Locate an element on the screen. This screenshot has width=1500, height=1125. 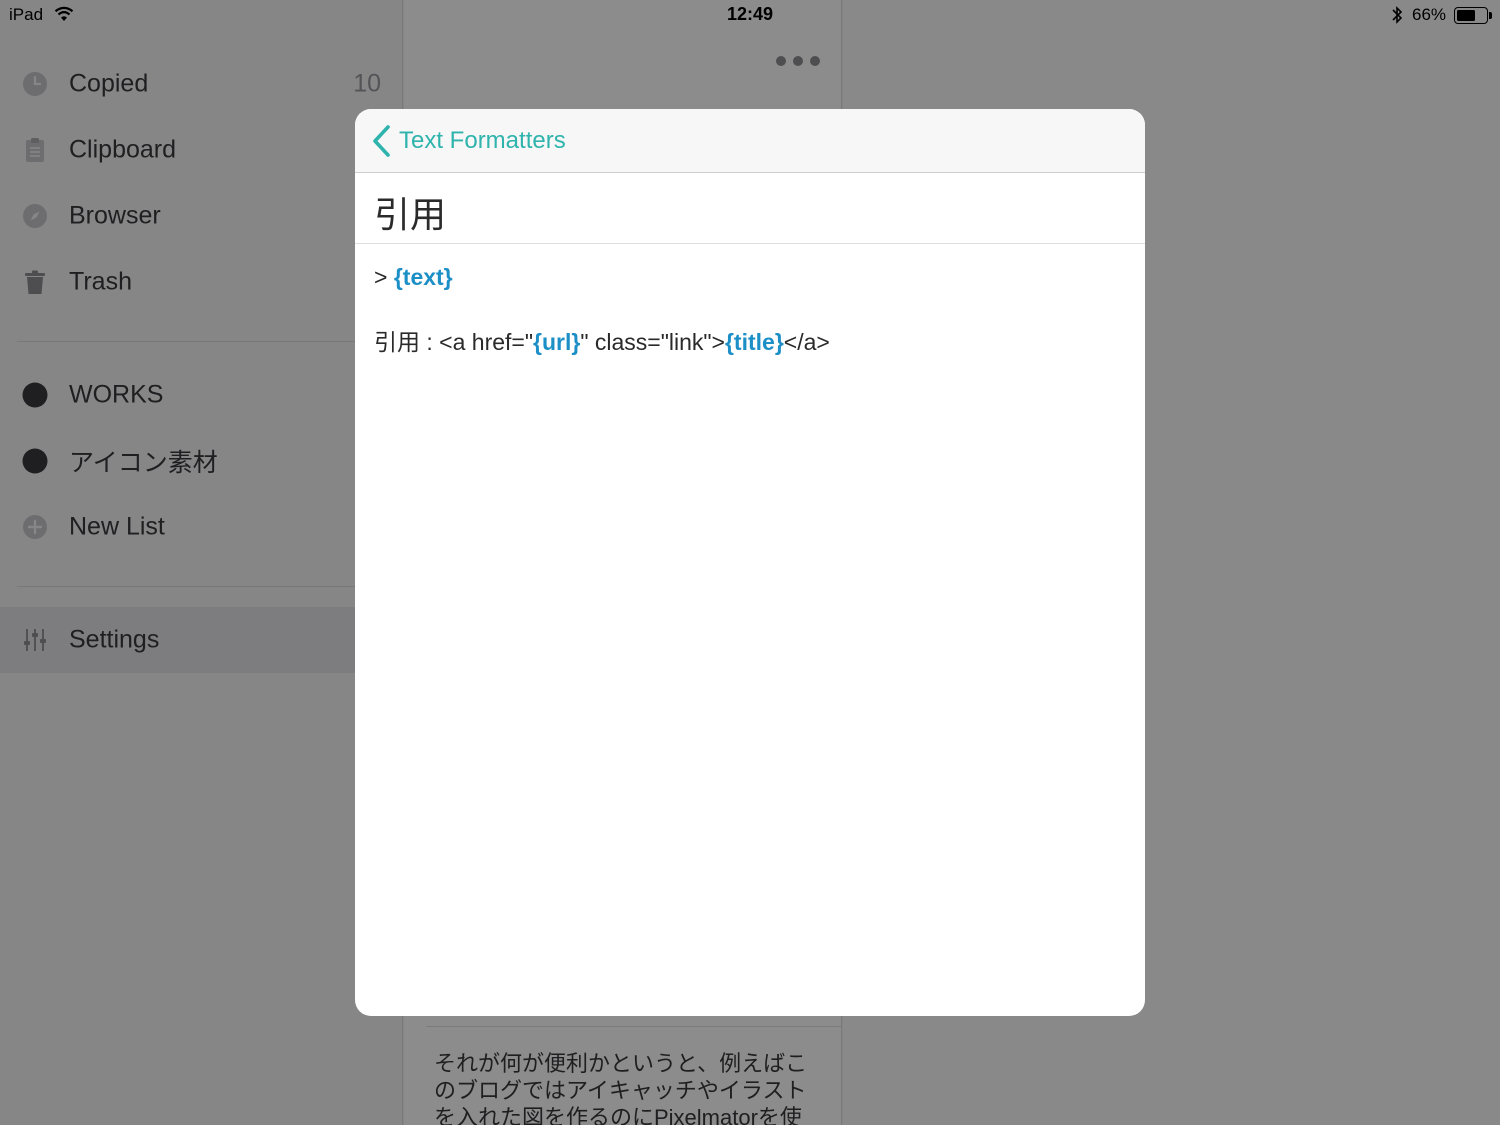
status-bar: iPad 12:49 66% is located at coordinates (750, 15).